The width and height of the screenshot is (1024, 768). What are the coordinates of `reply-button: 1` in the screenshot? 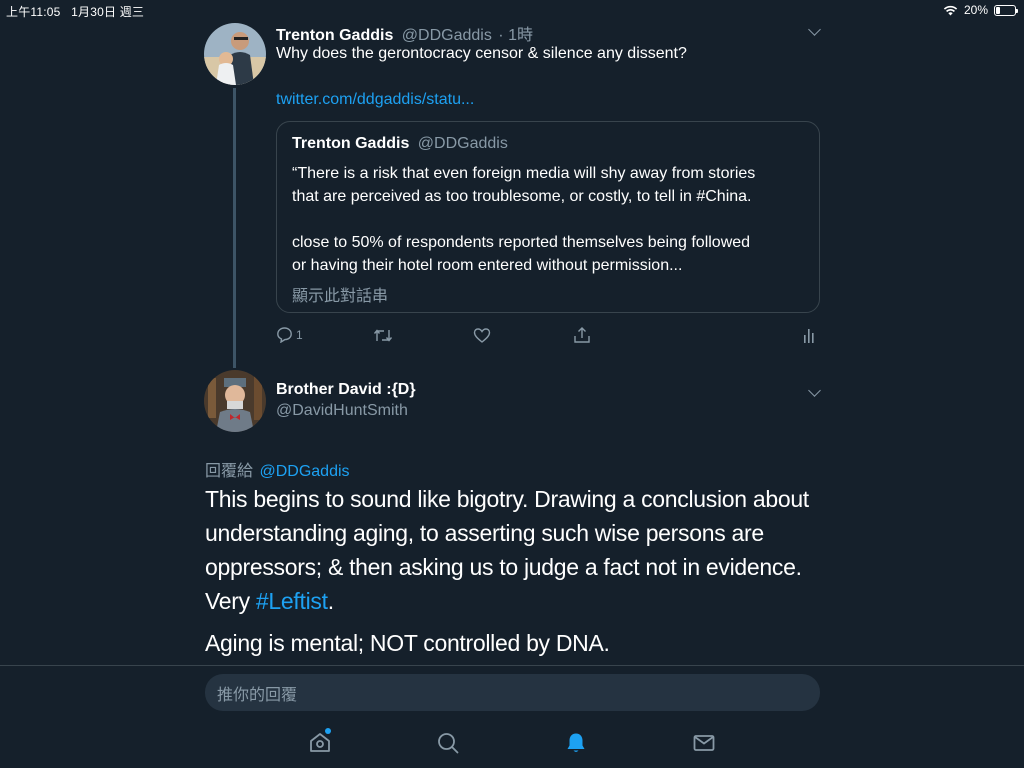 It's located at (289, 334).